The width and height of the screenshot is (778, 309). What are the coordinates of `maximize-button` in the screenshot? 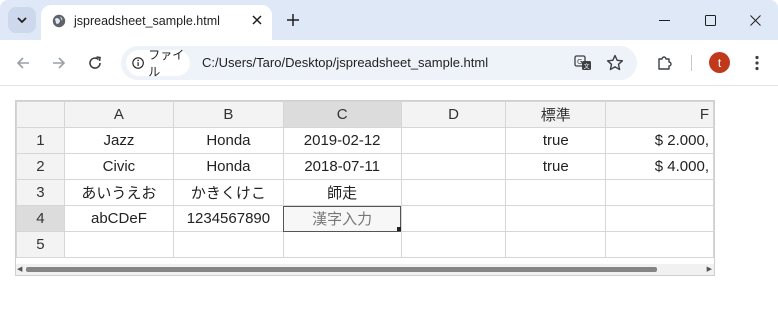 It's located at (710, 20).